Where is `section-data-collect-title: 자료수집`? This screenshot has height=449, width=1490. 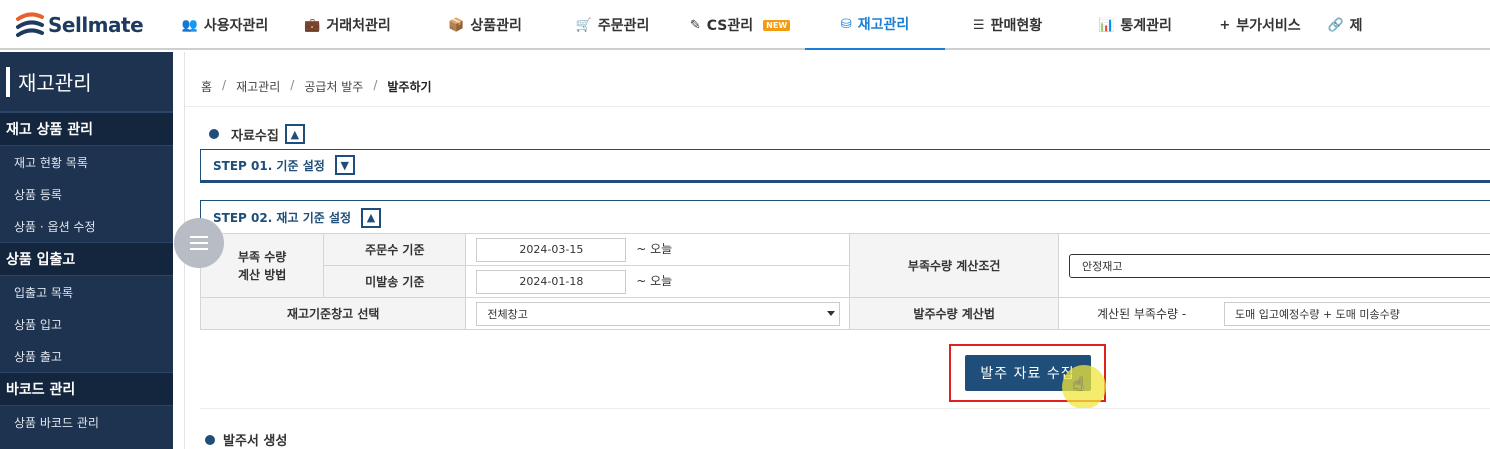 section-data-collect-title: 자료수집 is located at coordinates (255, 136).